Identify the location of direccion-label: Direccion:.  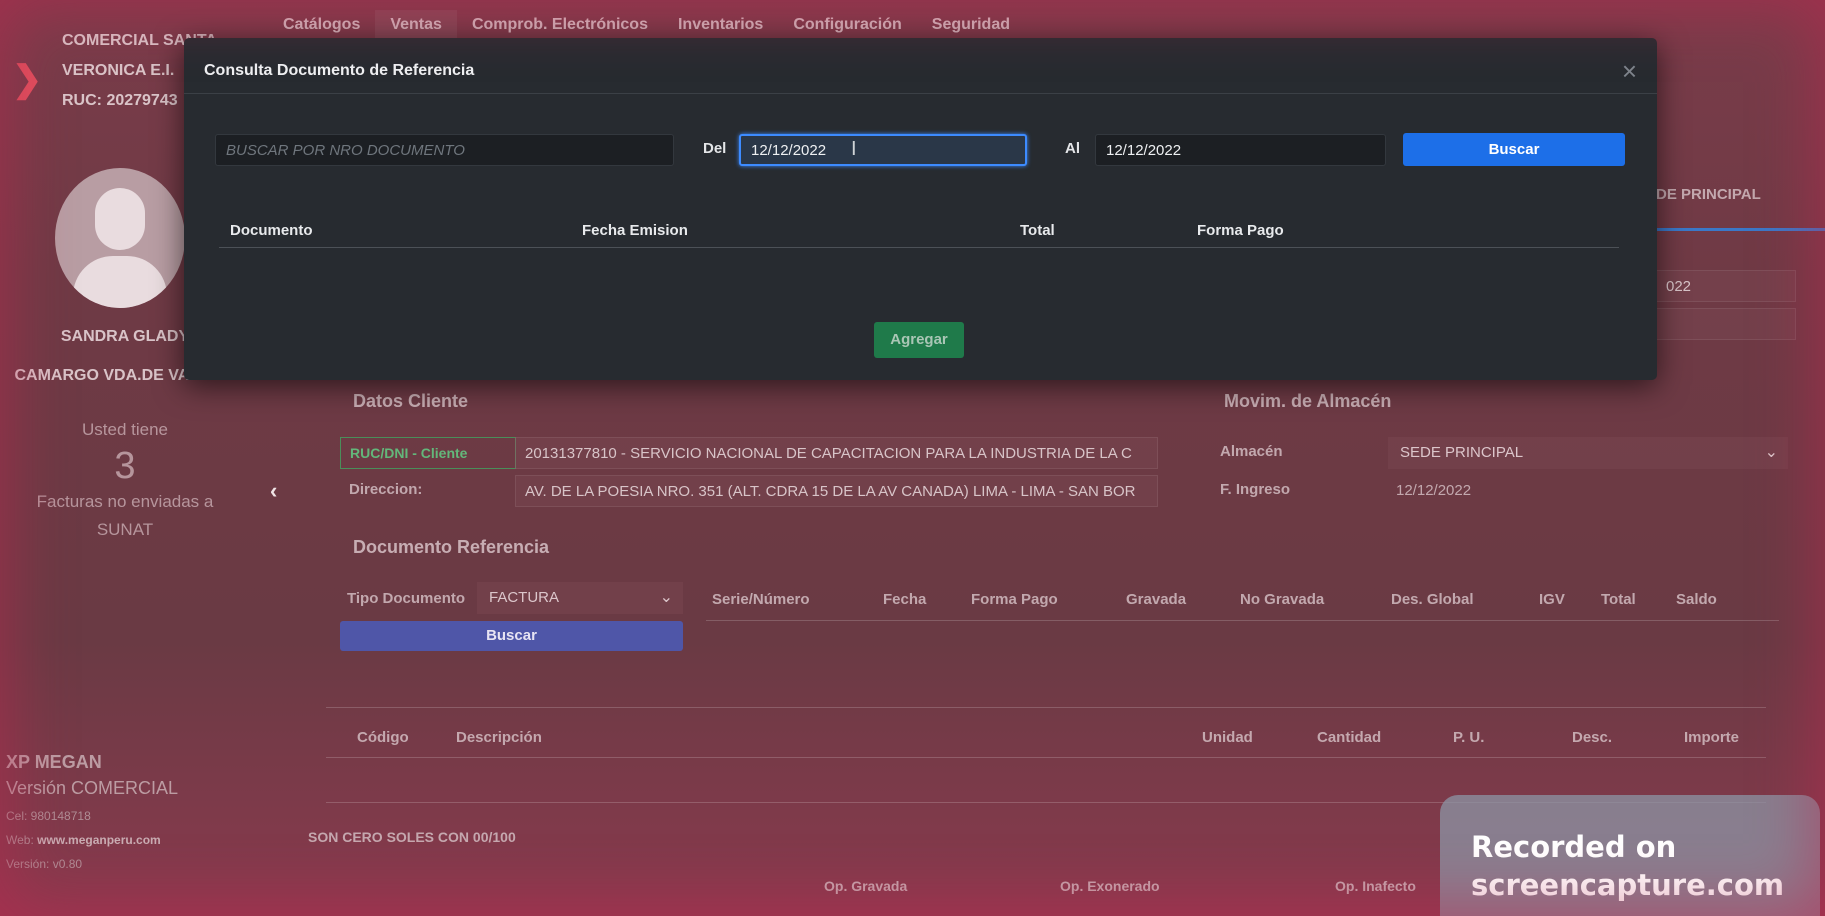
(386, 489).